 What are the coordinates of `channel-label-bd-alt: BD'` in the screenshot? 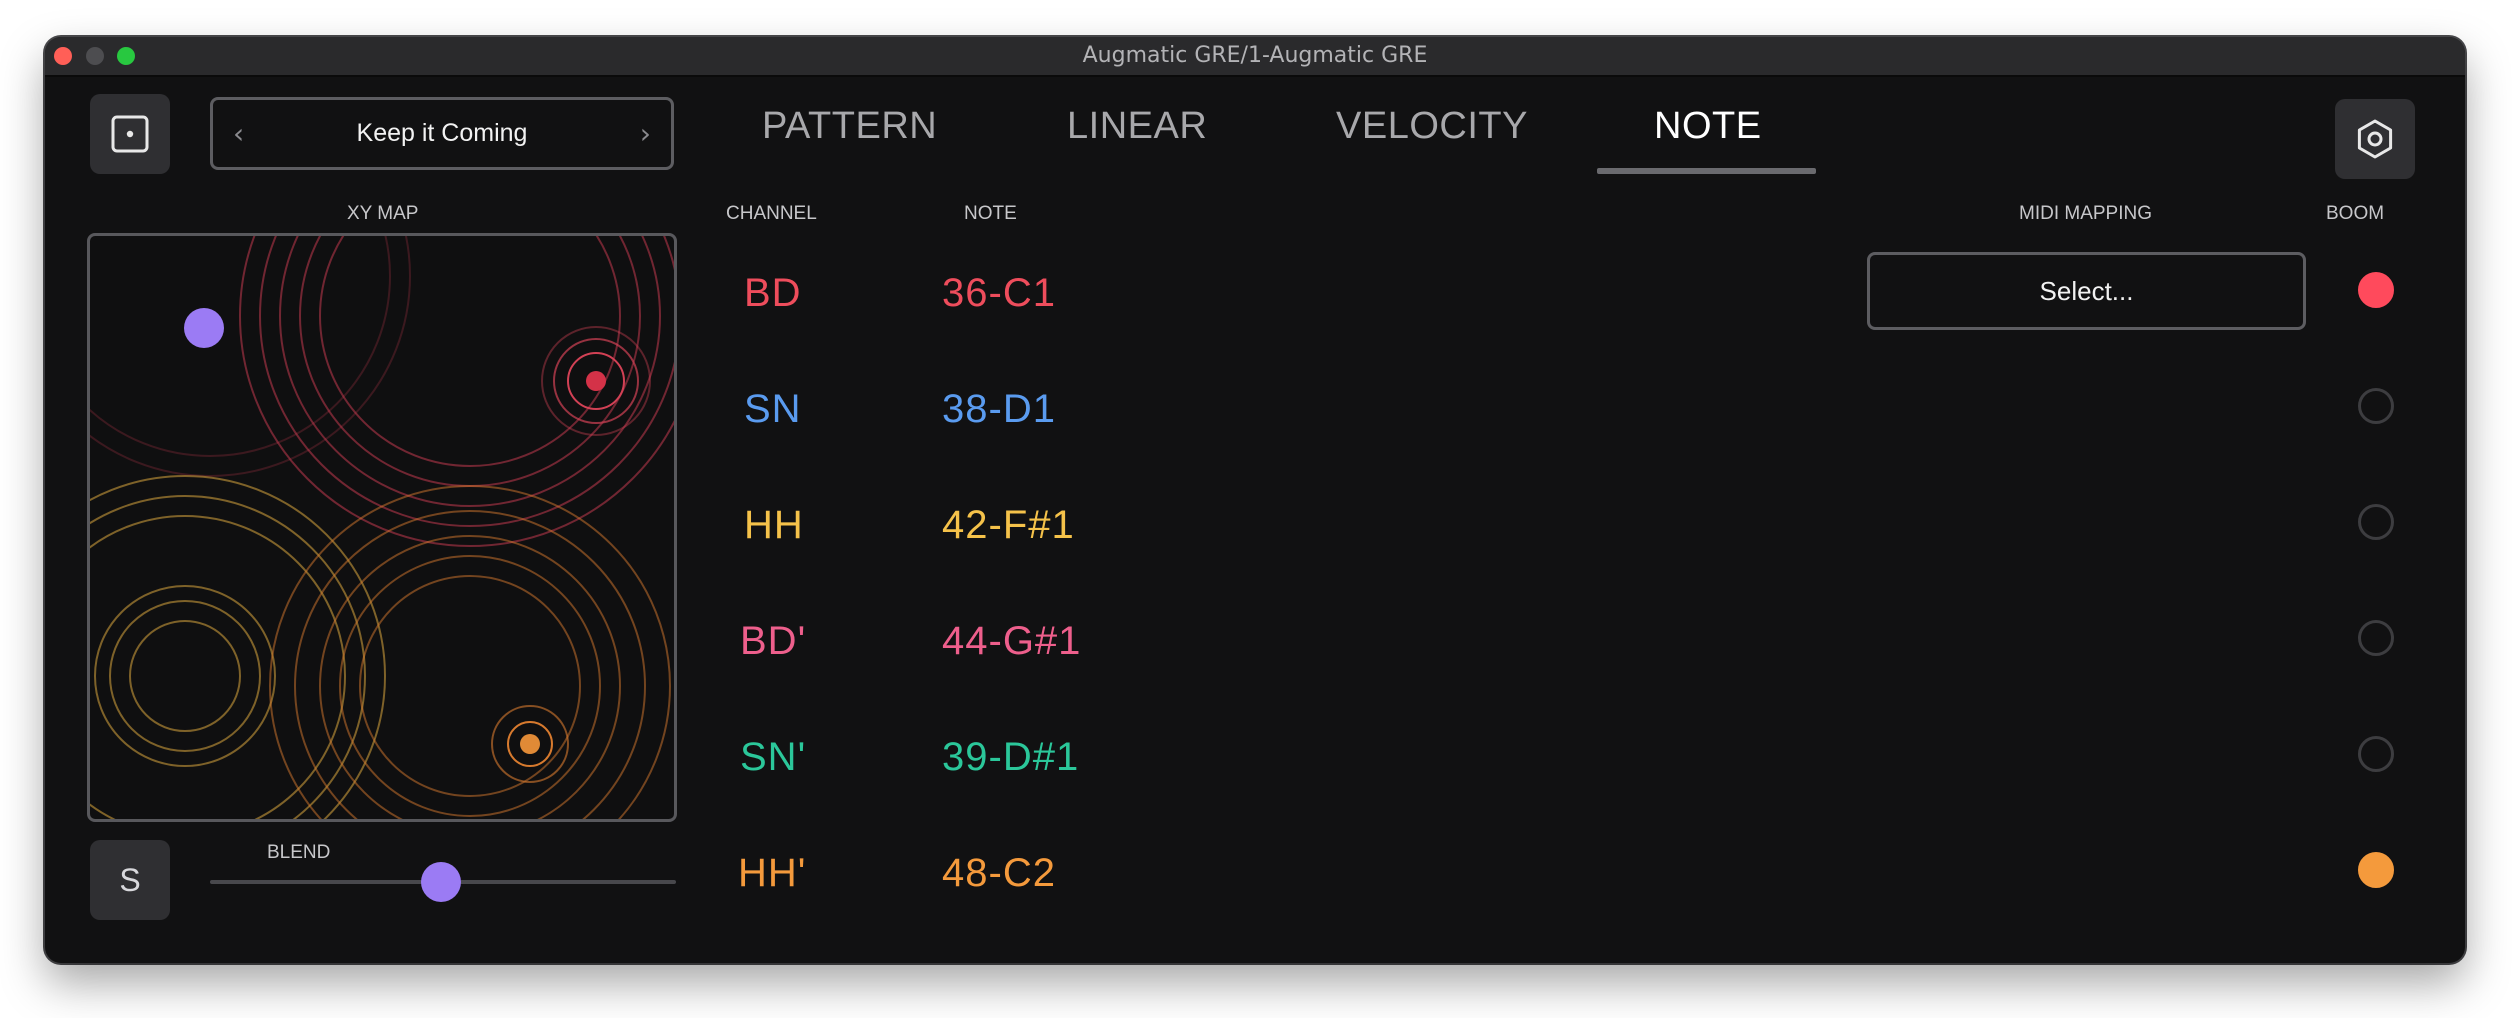 It's located at (773, 641).